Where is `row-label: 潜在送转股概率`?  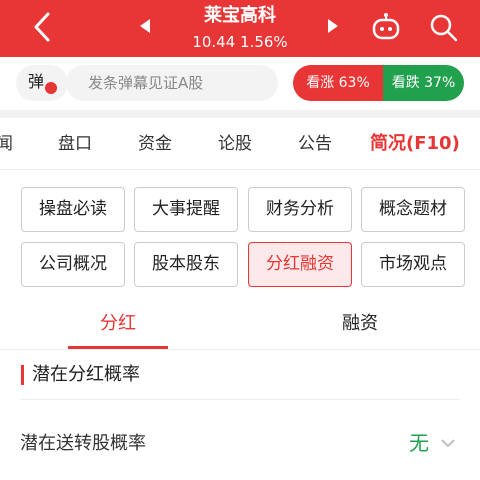
row-label: 潜在送转股概率 is located at coordinates (83, 443).